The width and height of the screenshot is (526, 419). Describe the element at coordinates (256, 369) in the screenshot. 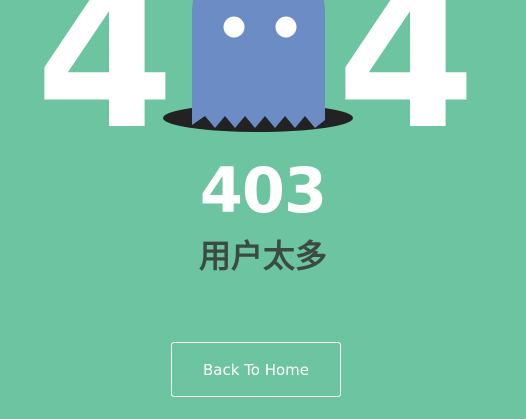

I see `back-to-home-button: Back To Home` at that location.